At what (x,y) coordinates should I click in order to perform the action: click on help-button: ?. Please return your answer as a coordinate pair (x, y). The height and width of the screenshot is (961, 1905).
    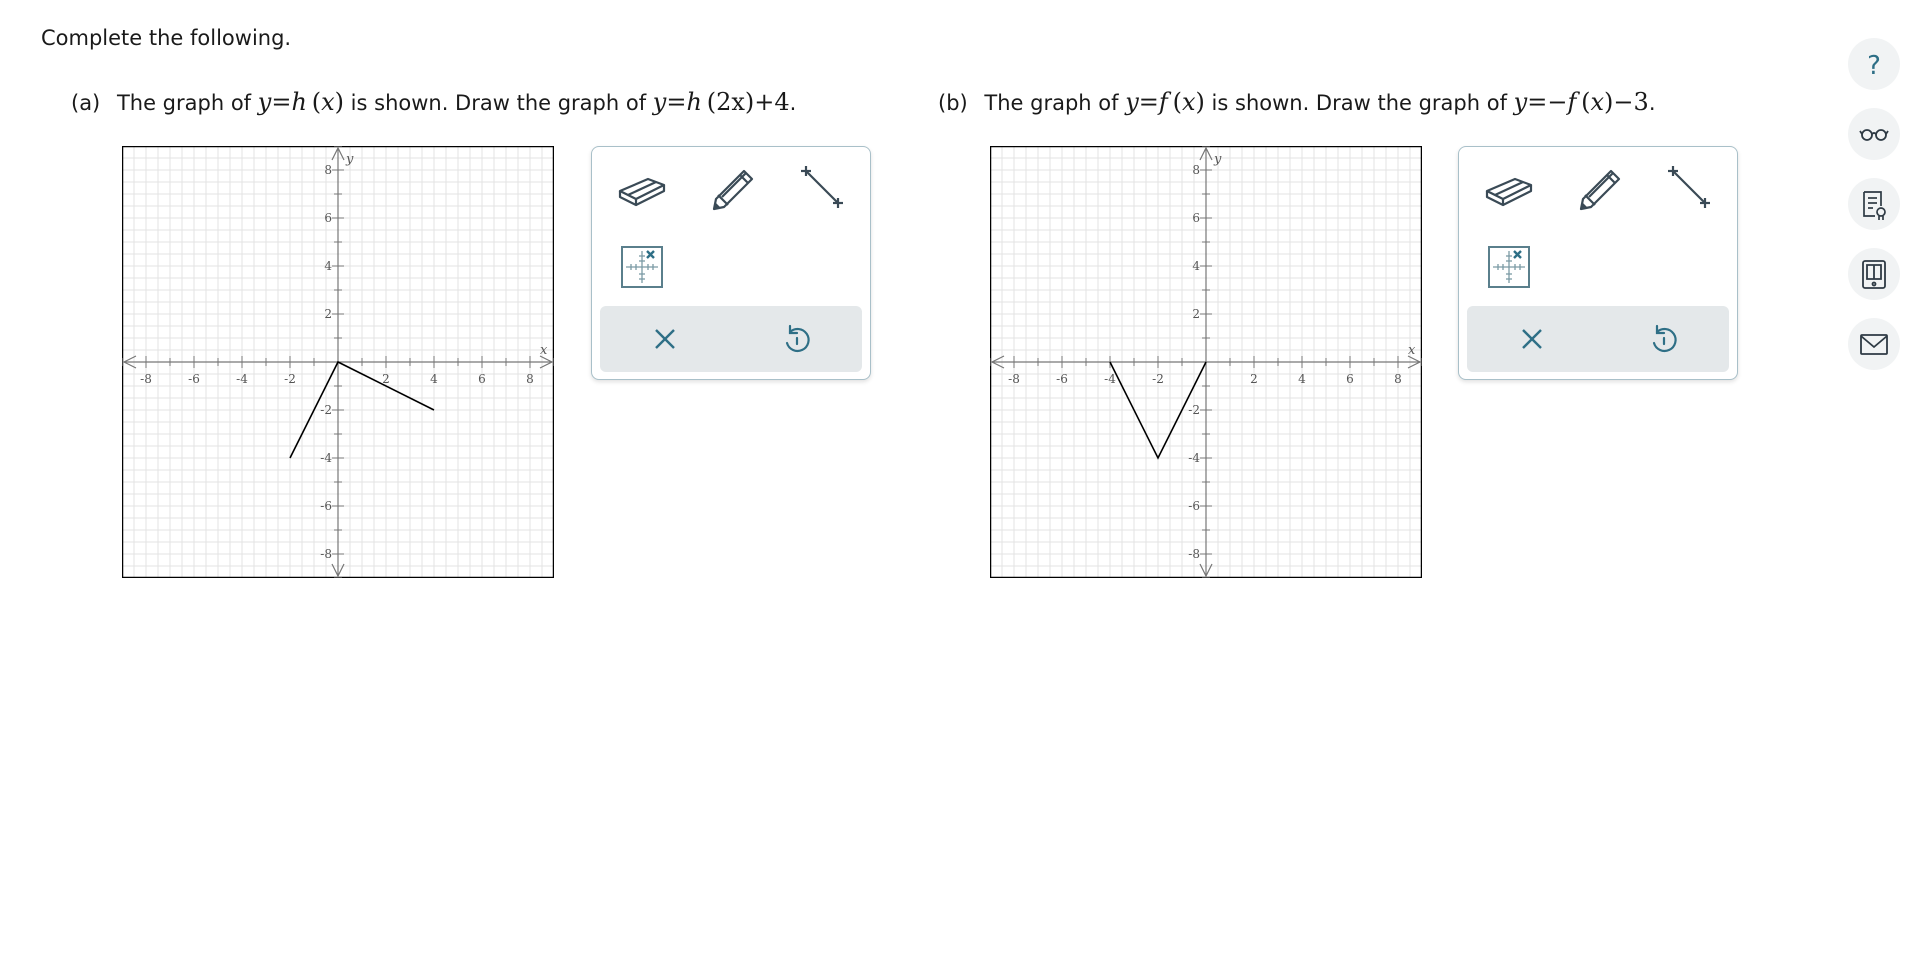
    Looking at the image, I should click on (1874, 64).